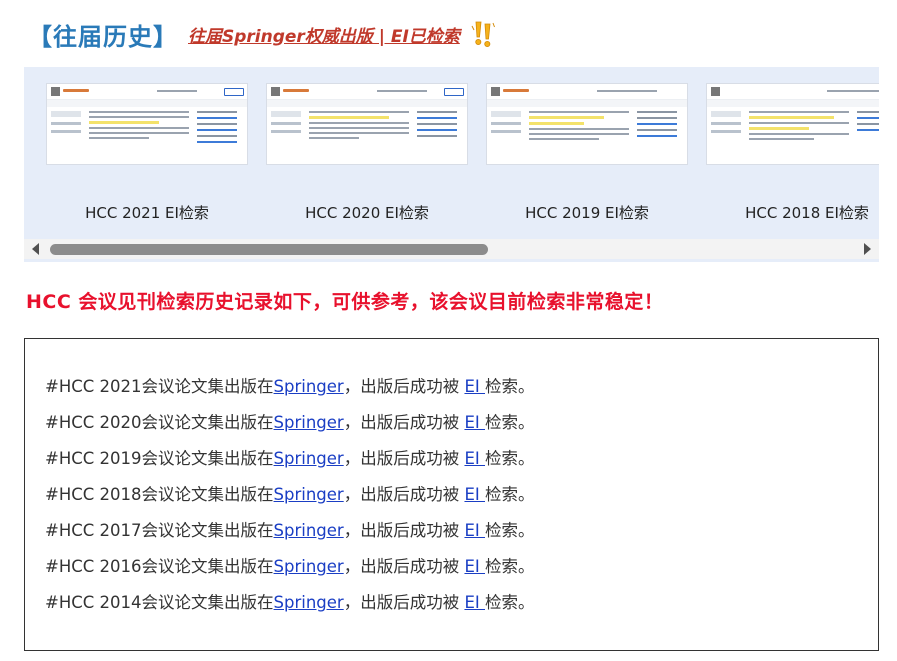 The height and width of the screenshot is (661, 897). Describe the element at coordinates (159, 386) in the screenshot. I see `history-item-prefix: #HCC 2021会议论文集出版在` at that location.